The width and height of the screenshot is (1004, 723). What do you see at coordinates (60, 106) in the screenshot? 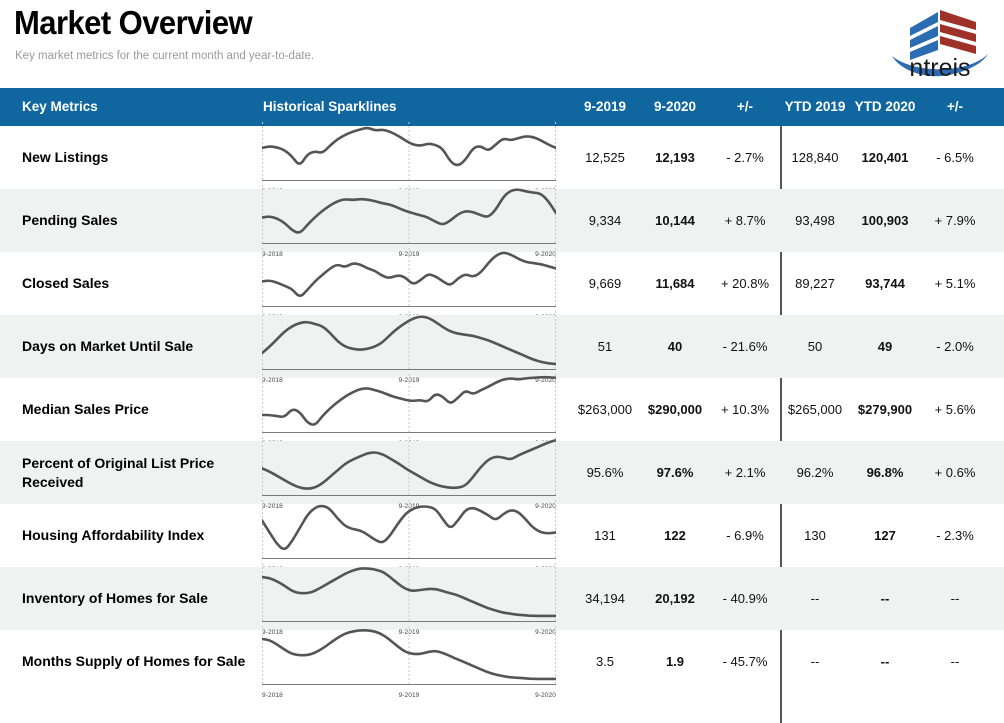
I see `column-header-key-metrics: Key Metrics` at bounding box center [60, 106].